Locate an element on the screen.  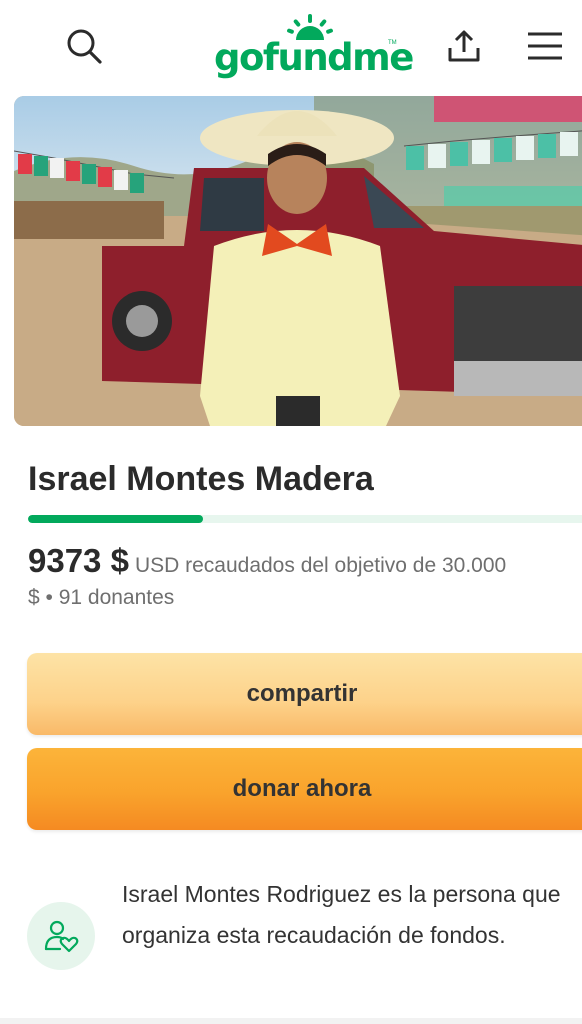
progress-bar-fill is located at coordinates (115, 519).